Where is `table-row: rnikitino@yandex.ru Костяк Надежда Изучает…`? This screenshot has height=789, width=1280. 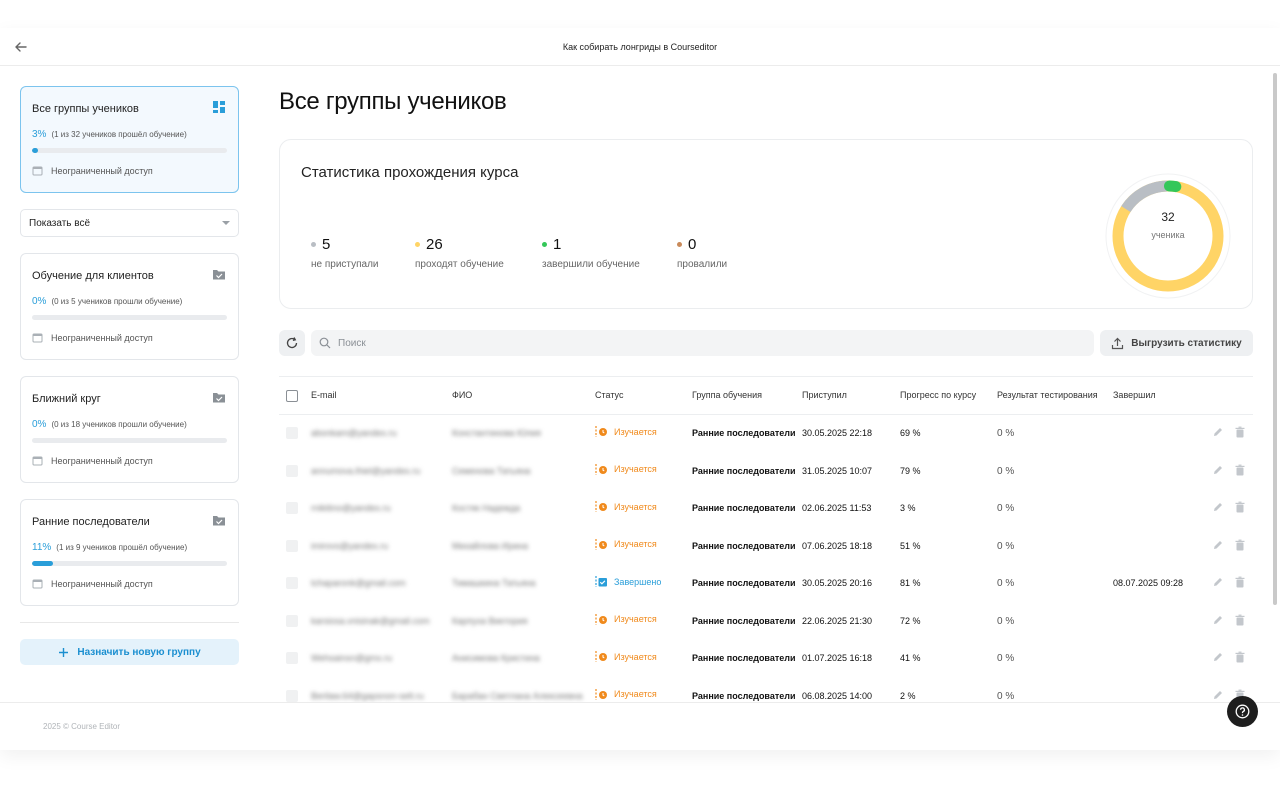 table-row: rnikitino@yandex.ru Костяк Надежда Изучает… is located at coordinates (766, 509).